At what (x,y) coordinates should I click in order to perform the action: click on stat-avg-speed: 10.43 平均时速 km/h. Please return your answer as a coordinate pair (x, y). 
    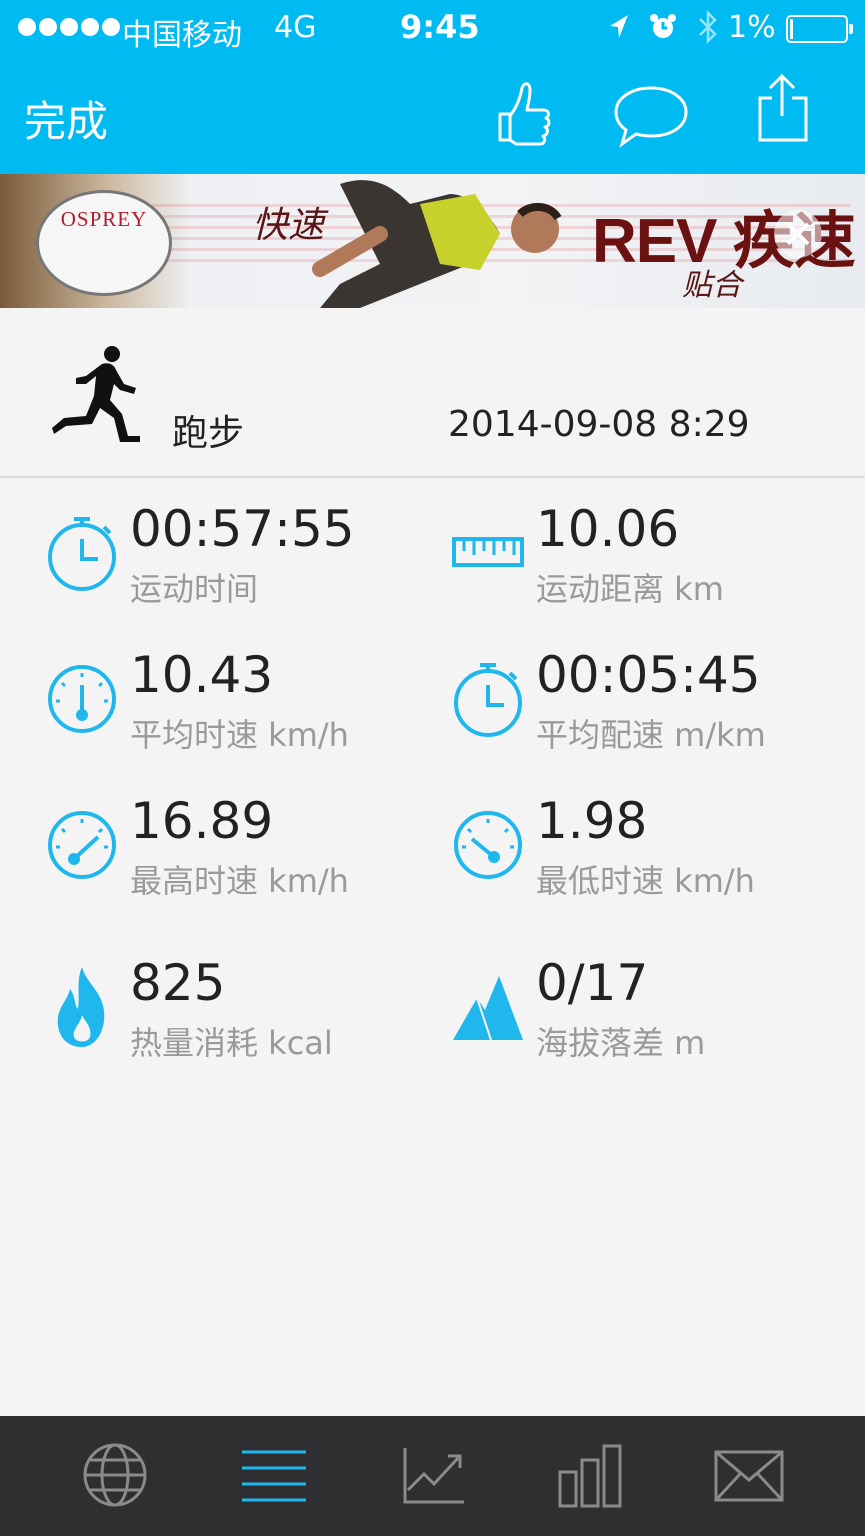
    Looking at the image, I should click on (254, 705).